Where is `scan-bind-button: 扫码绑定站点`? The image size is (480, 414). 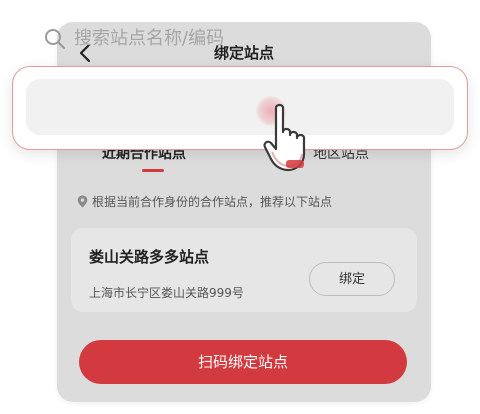
scan-bind-button: 扫码绑定站点 is located at coordinates (243, 362).